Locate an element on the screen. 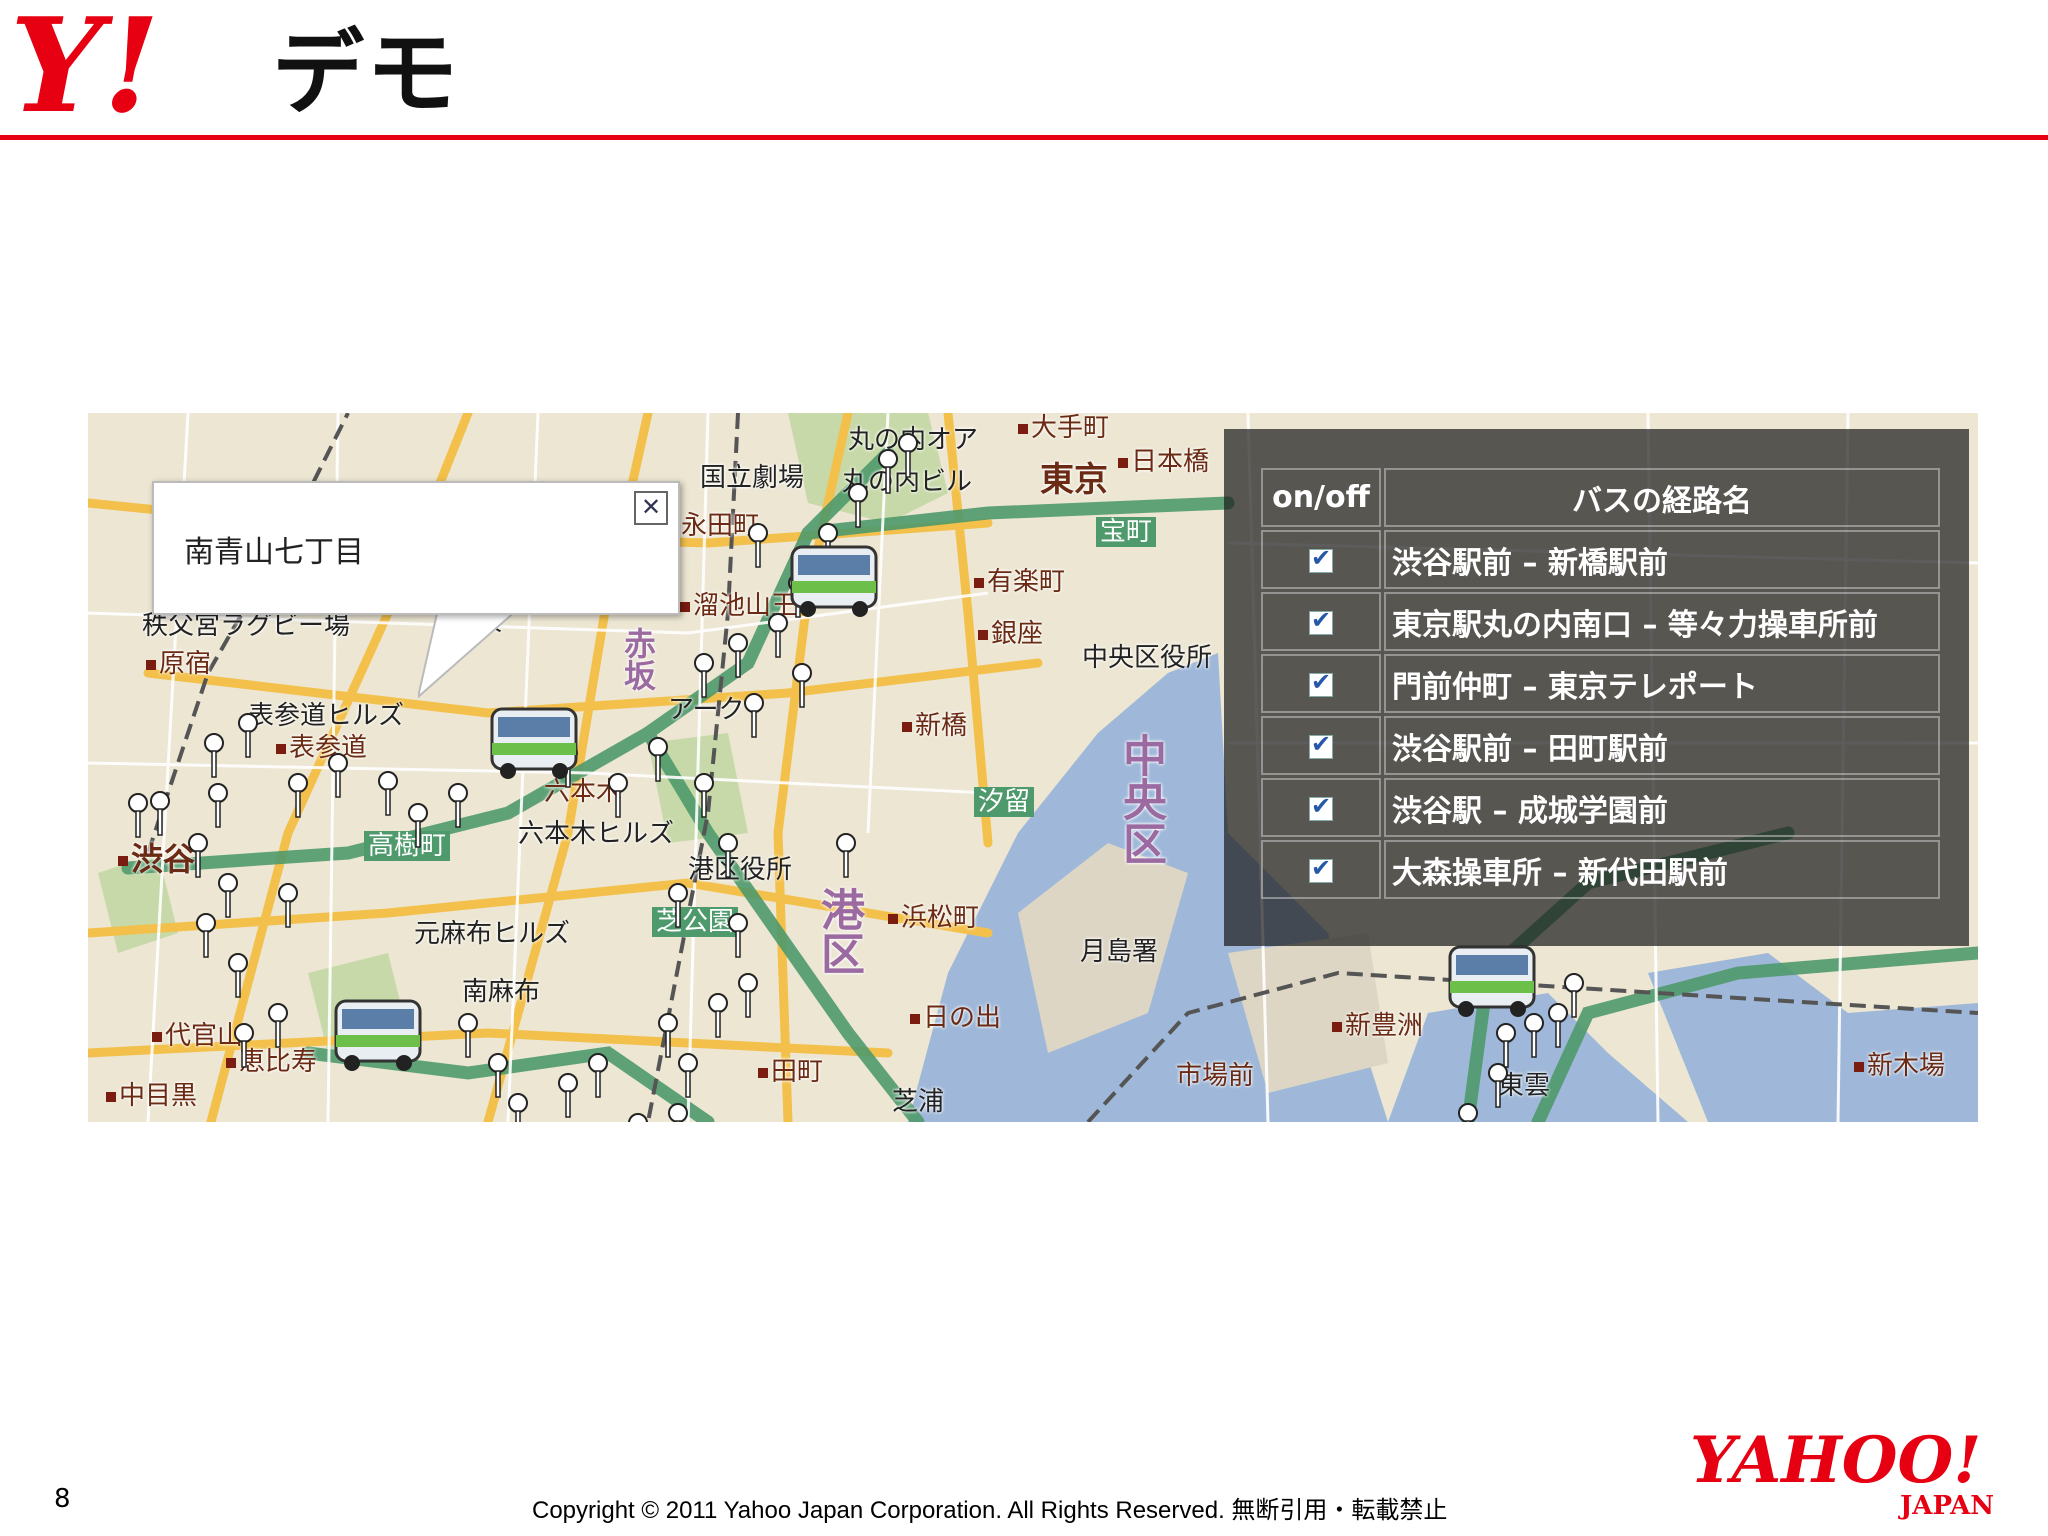 The height and width of the screenshot is (1536, 2048). map-label: 表参道ヒルズ is located at coordinates (326, 716).